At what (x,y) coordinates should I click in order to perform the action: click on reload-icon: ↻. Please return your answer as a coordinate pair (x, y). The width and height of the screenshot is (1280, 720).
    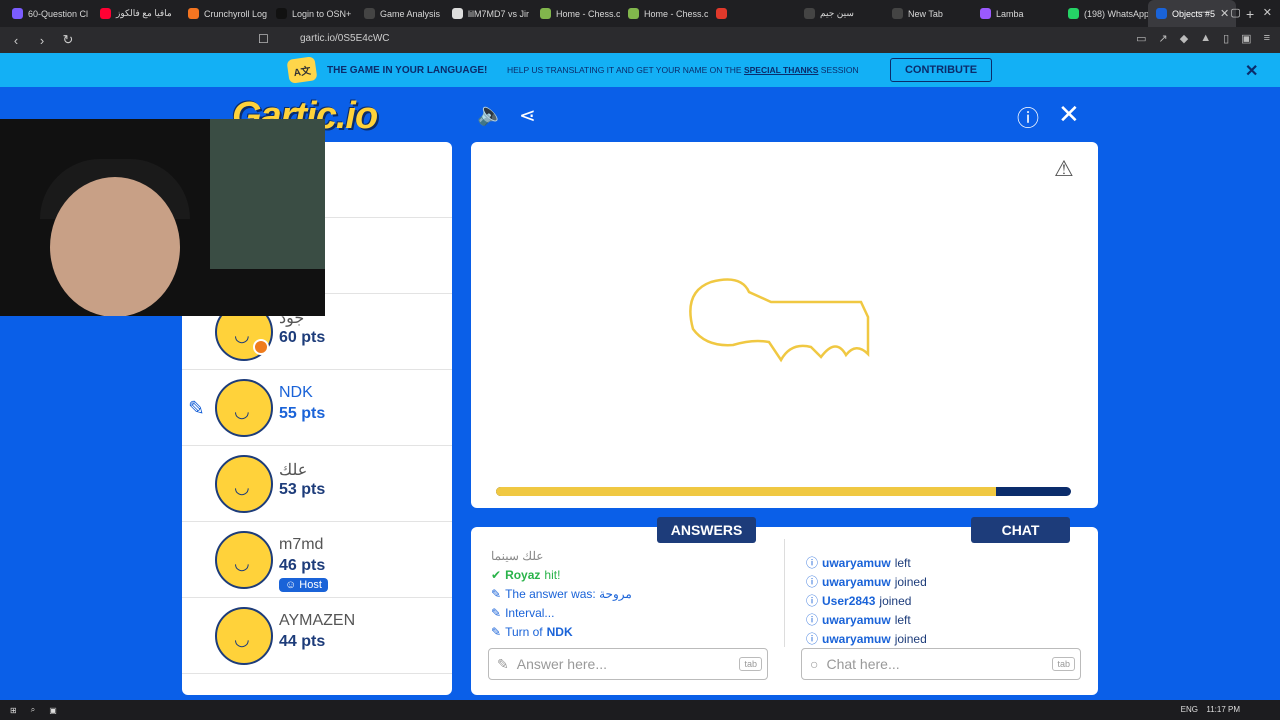
    Looking at the image, I should click on (68, 40).